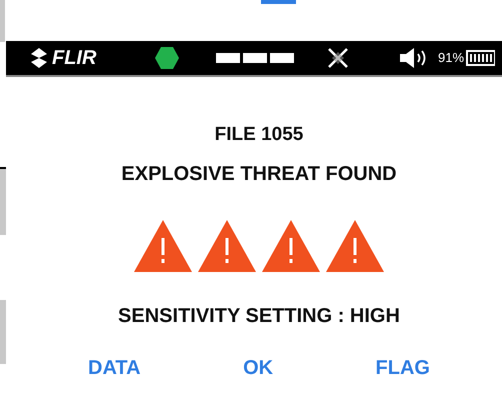 The width and height of the screenshot is (502, 405). What do you see at coordinates (74, 58) in the screenshot?
I see `brand-logo: FLIR` at bounding box center [74, 58].